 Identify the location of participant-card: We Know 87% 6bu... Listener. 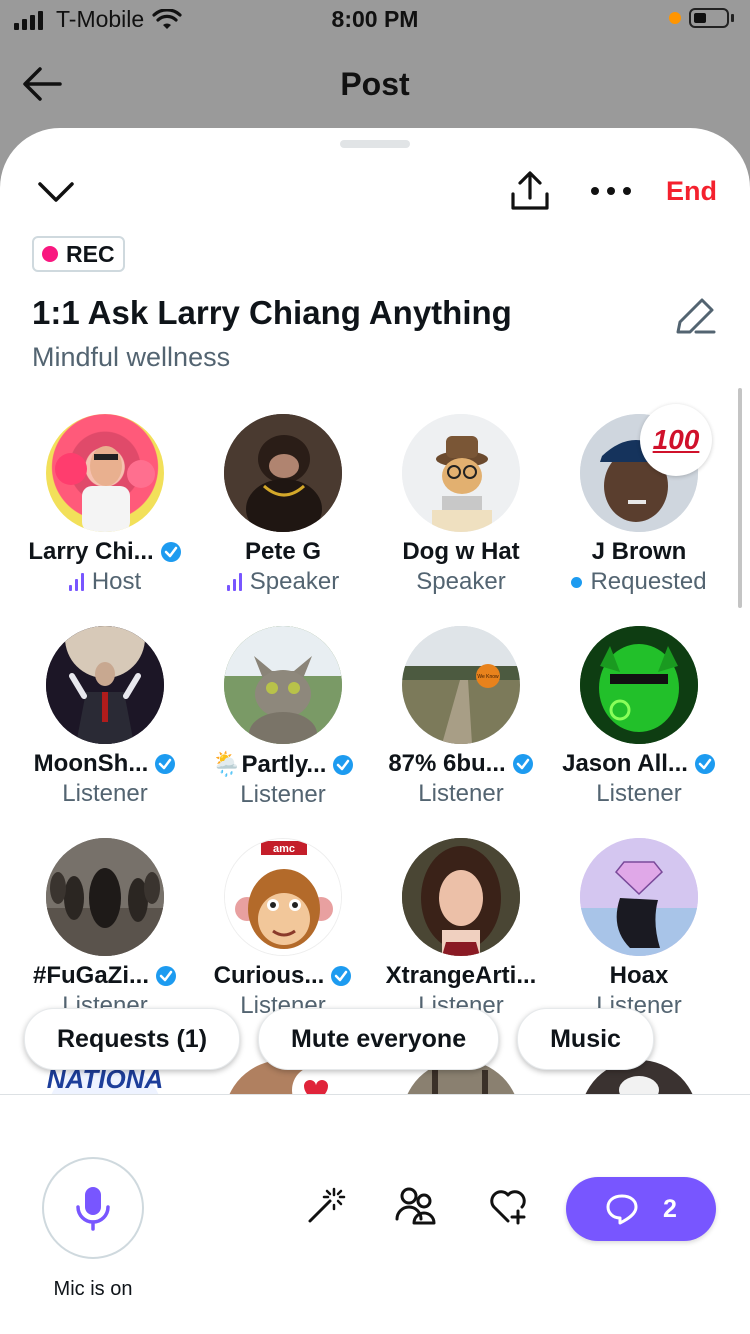
(461, 717).